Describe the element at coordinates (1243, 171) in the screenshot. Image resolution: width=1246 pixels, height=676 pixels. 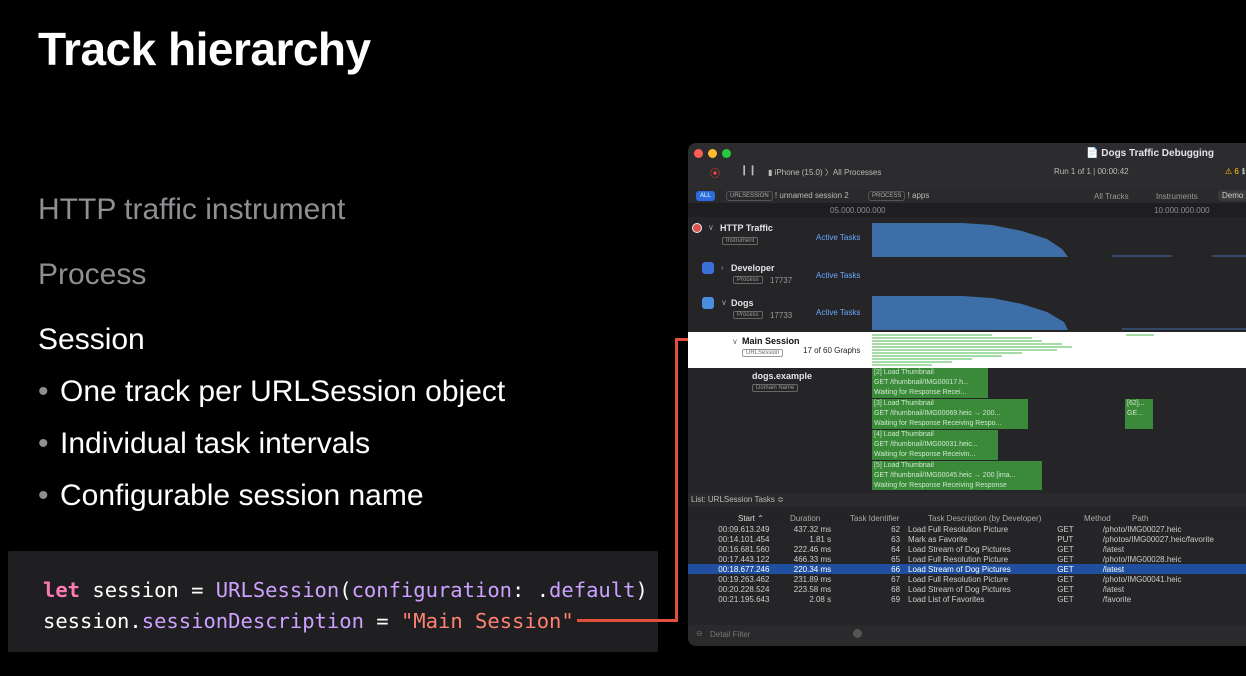
I see `info-icon: ℹ` at that location.